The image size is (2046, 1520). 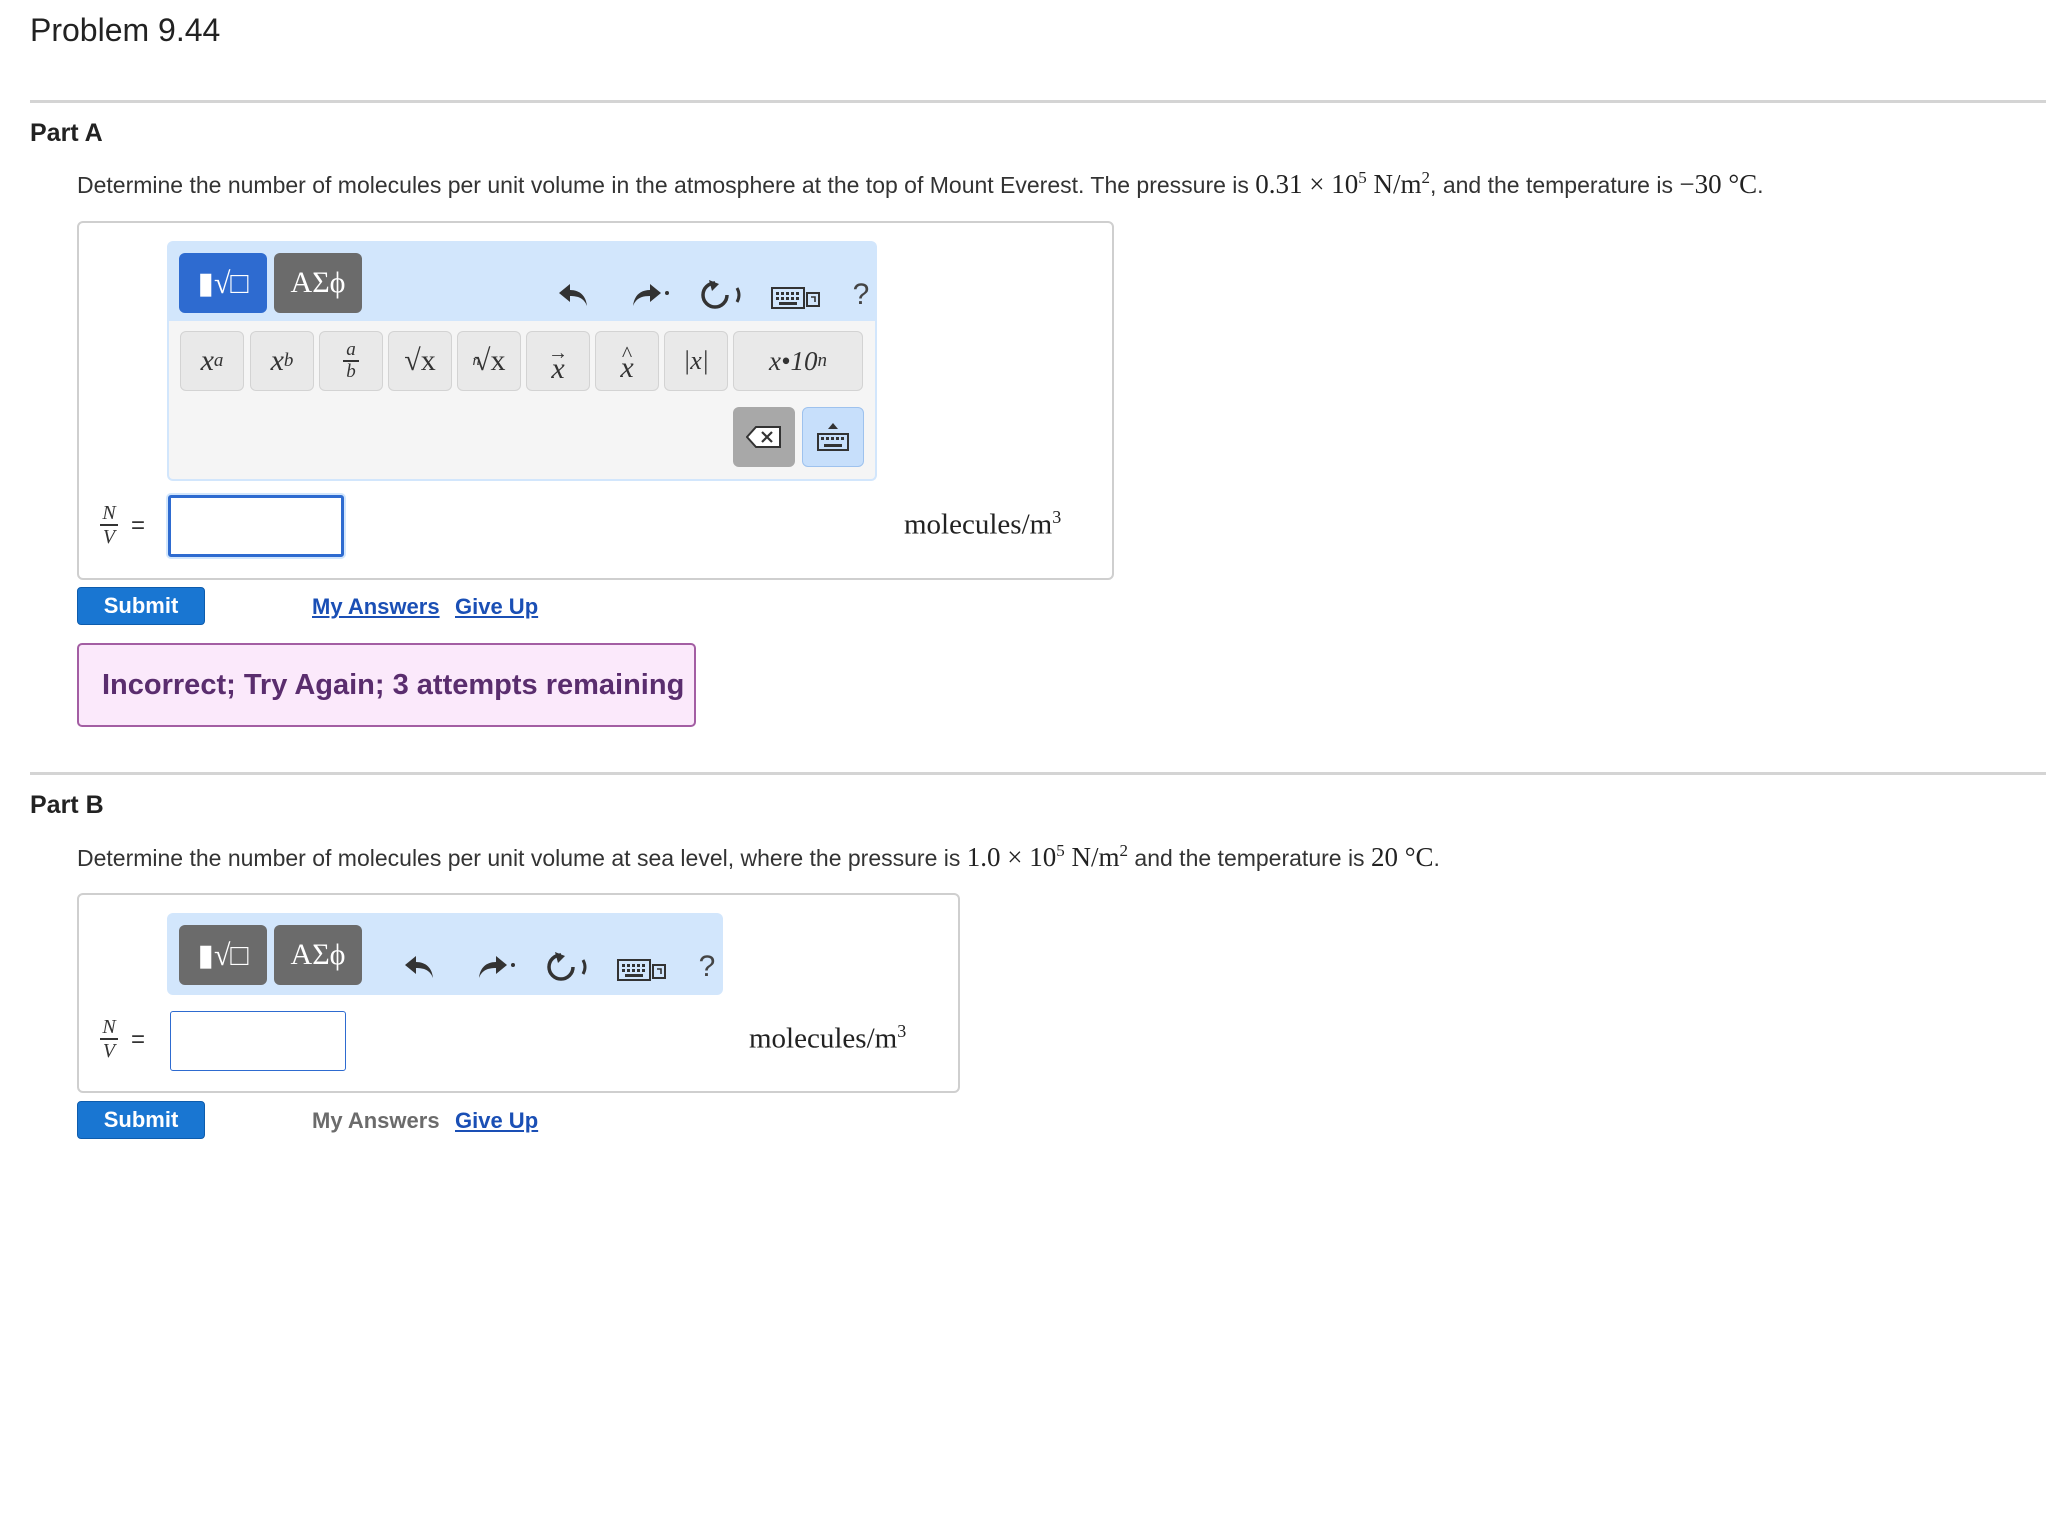 What do you see at coordinates (798, 361) in the screenshot?
I see `scientific-notation-button: x•10 n` at bounding box center [798, 361].